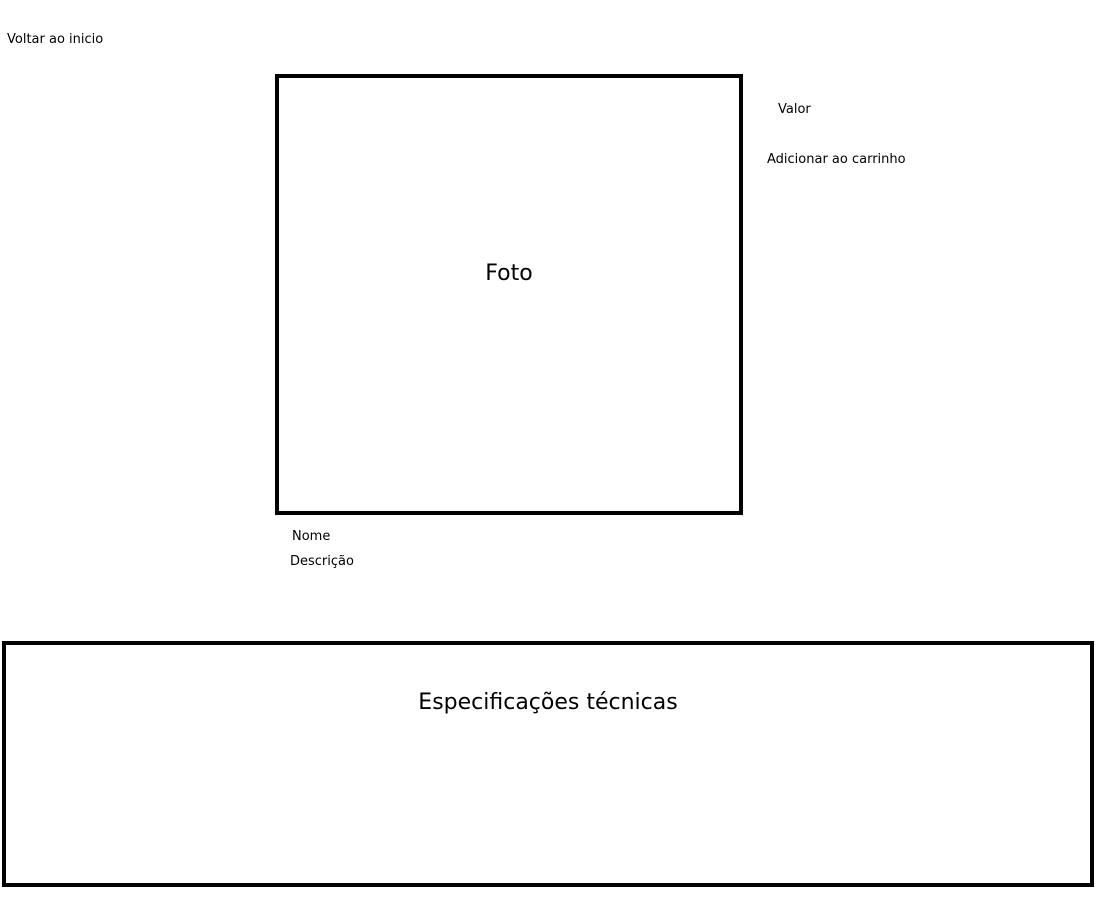 This screenshot has height=897, width=1101. Describe the element at coordinates (509, 273) in the screenshot. I see `product-photo-label: Foto` at that location.